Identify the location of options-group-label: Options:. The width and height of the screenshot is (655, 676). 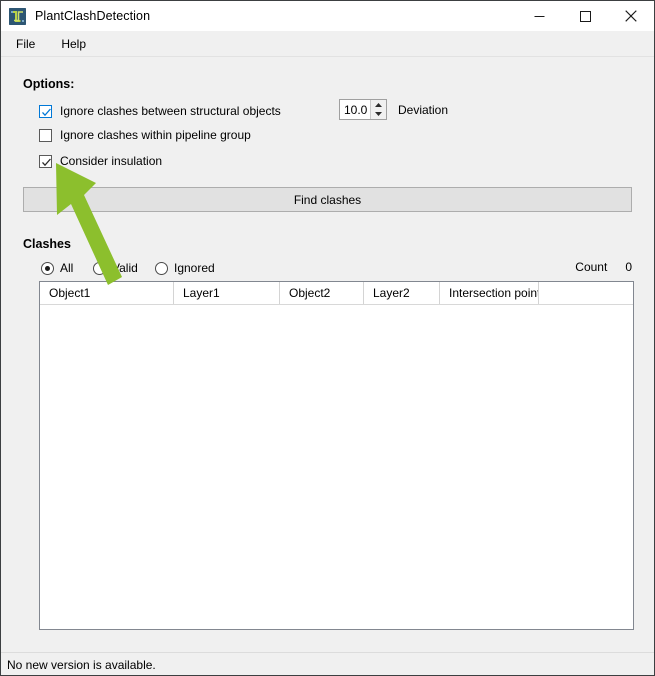
(49, 84).